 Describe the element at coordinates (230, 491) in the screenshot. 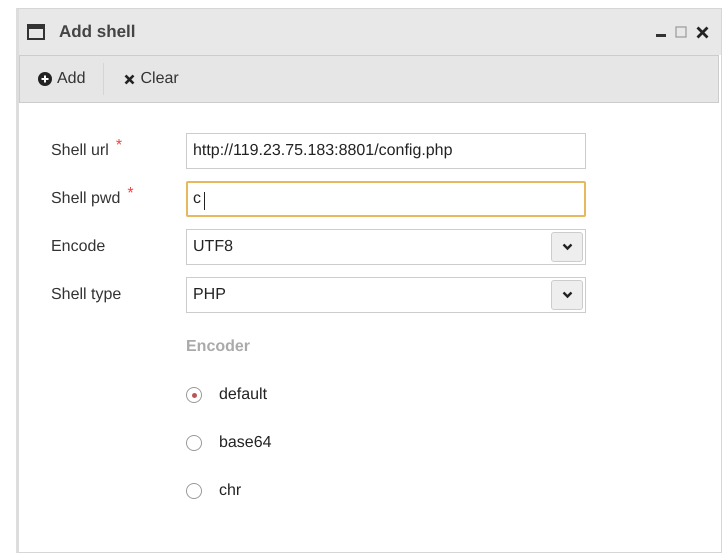

I see `radio-label: chr` at that location.